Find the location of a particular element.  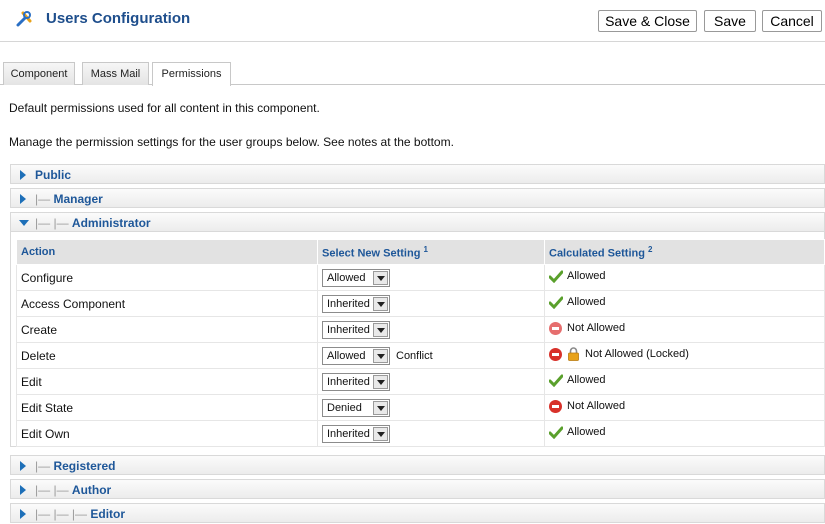

group-name: Author is located at coordinates (91, 490).